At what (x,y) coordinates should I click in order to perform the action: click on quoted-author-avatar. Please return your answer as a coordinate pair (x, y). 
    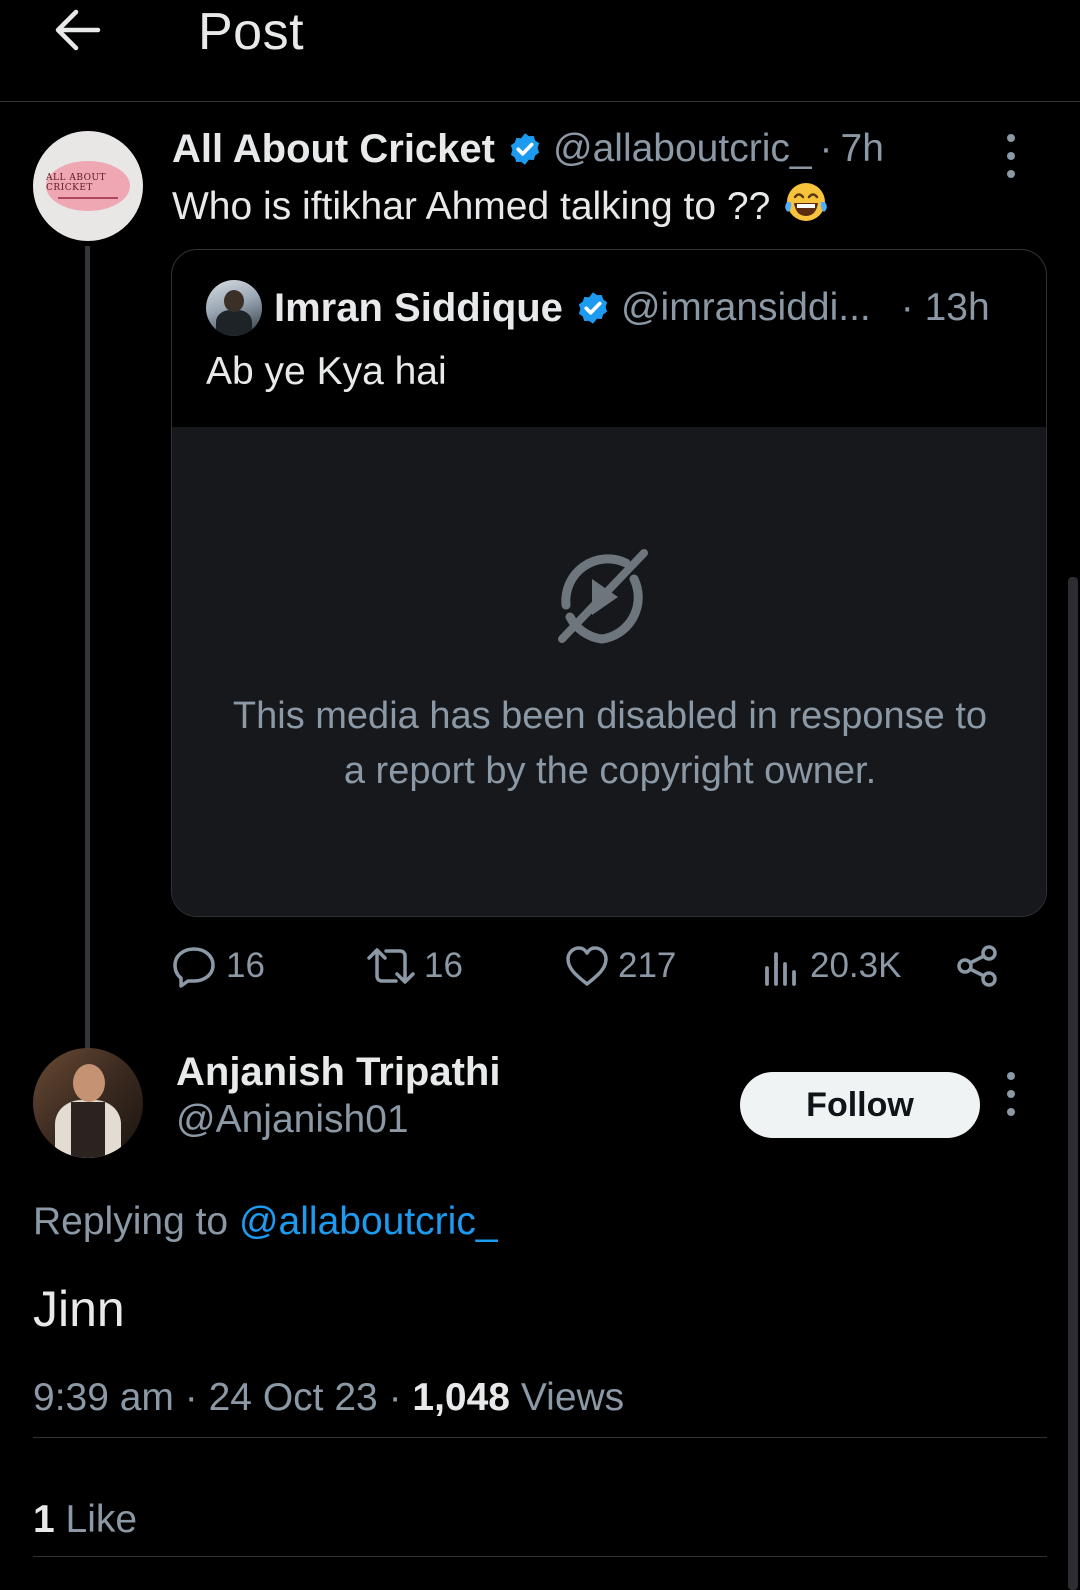
    Looking at the image, I should click on (234, 308).